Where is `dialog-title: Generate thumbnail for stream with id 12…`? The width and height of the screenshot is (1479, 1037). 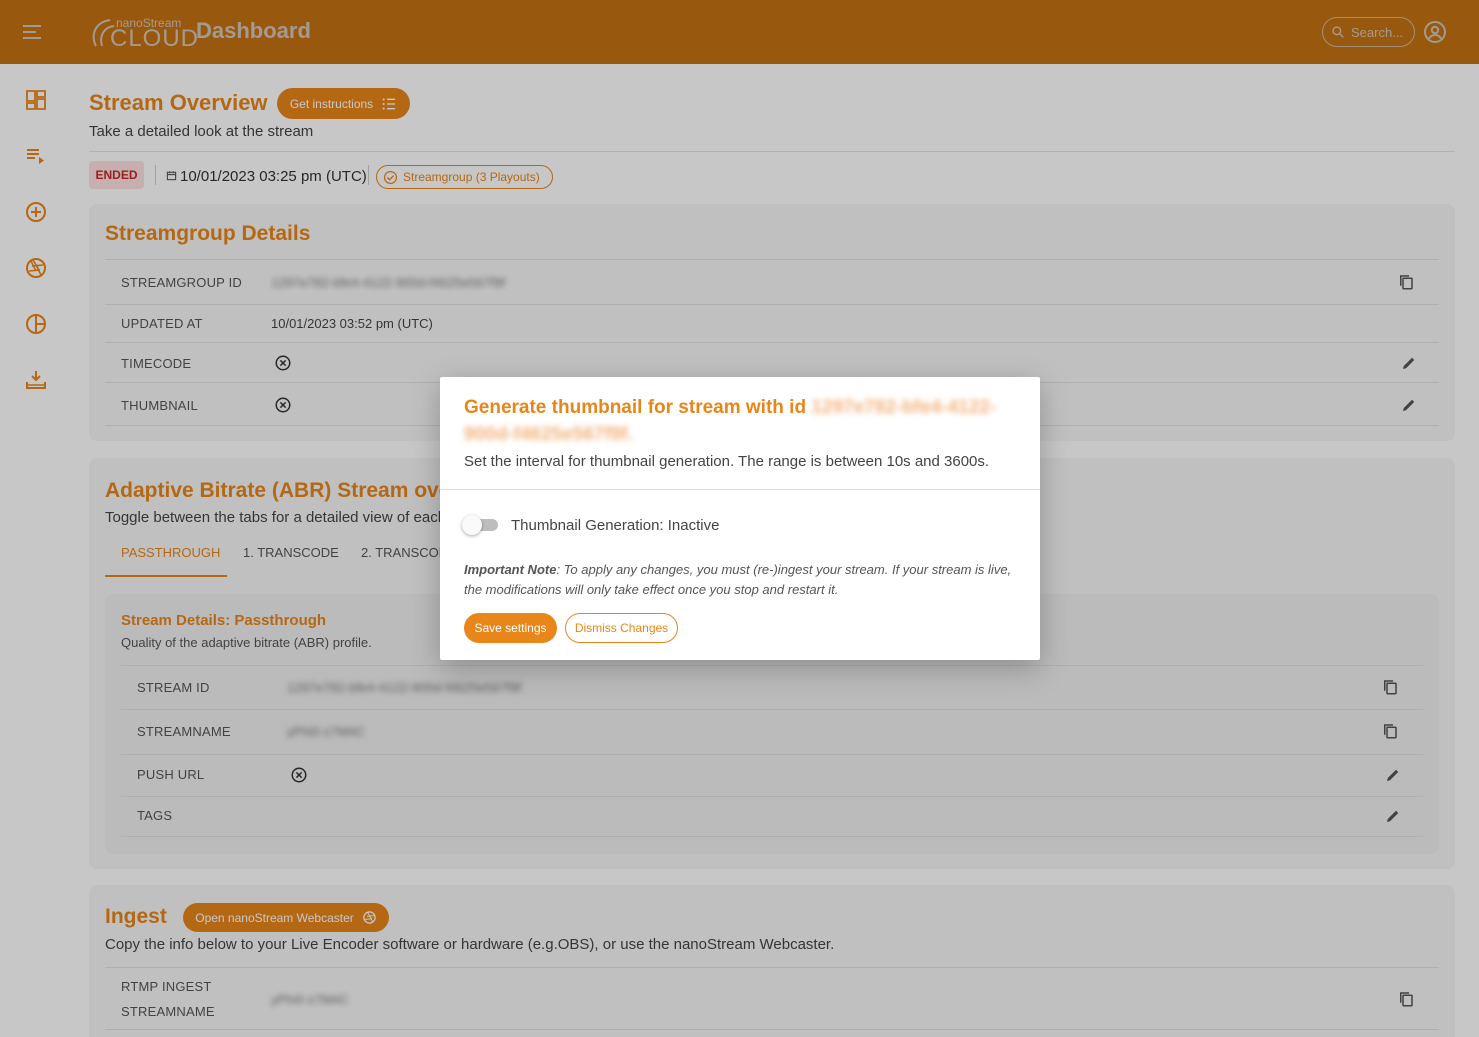
dialog-title: Generate thumbnail for stream with id 12… is located at coordinates (734, 421).